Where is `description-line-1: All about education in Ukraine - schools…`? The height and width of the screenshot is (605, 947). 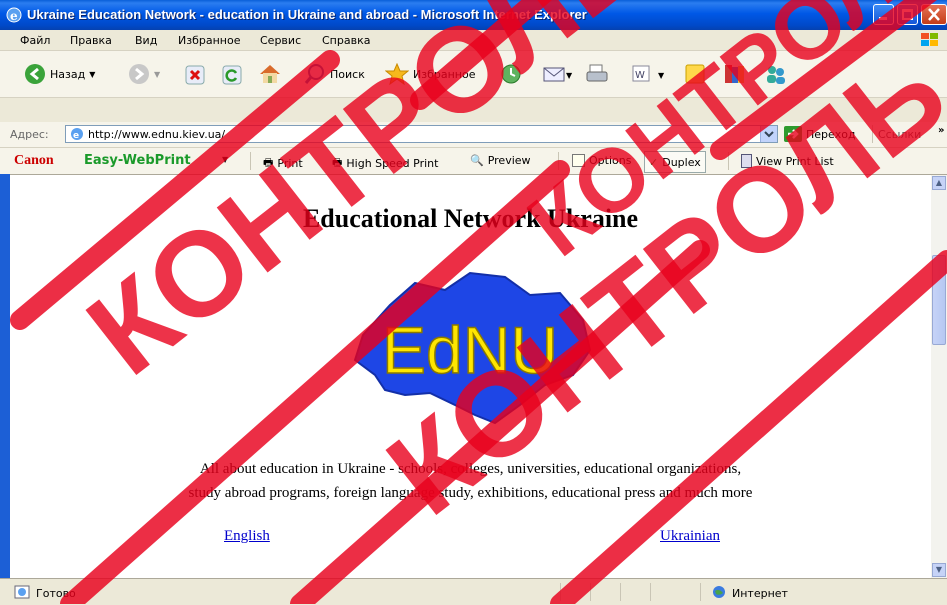 description-line-1: All about education in Ukraine - schools… is located at coordinates (470, 469).